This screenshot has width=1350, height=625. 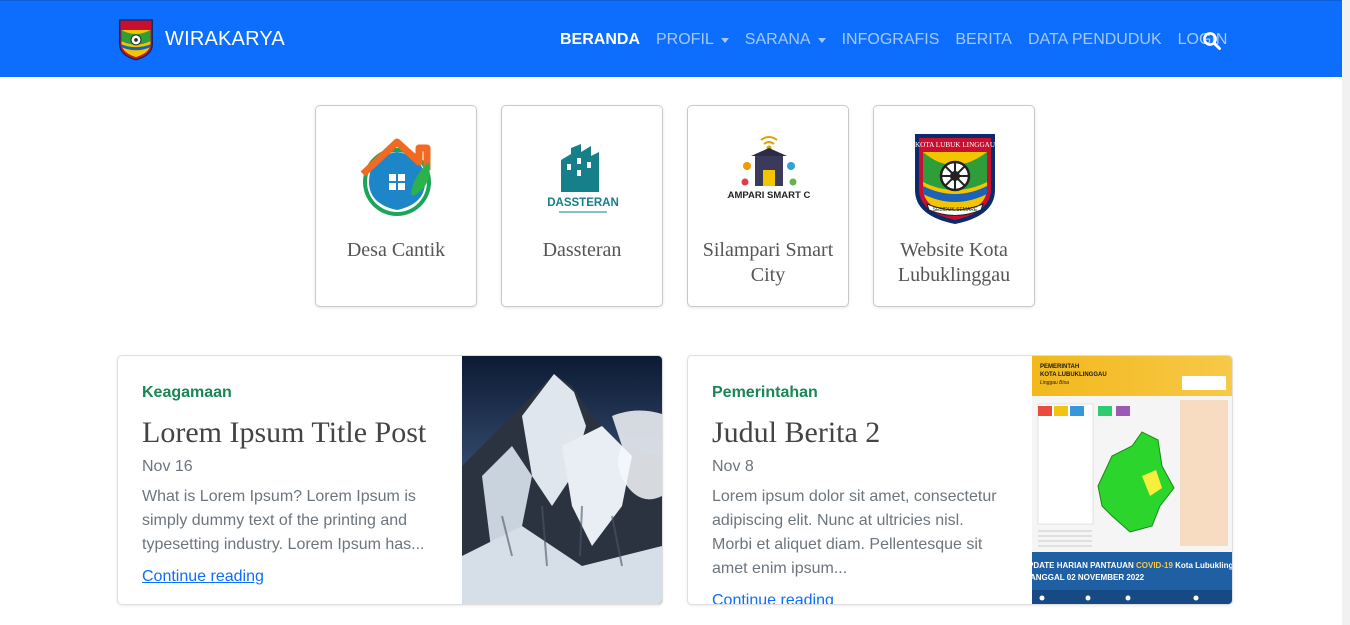 I want to click on nav-label: SARANA, so click(x=777, y=39).